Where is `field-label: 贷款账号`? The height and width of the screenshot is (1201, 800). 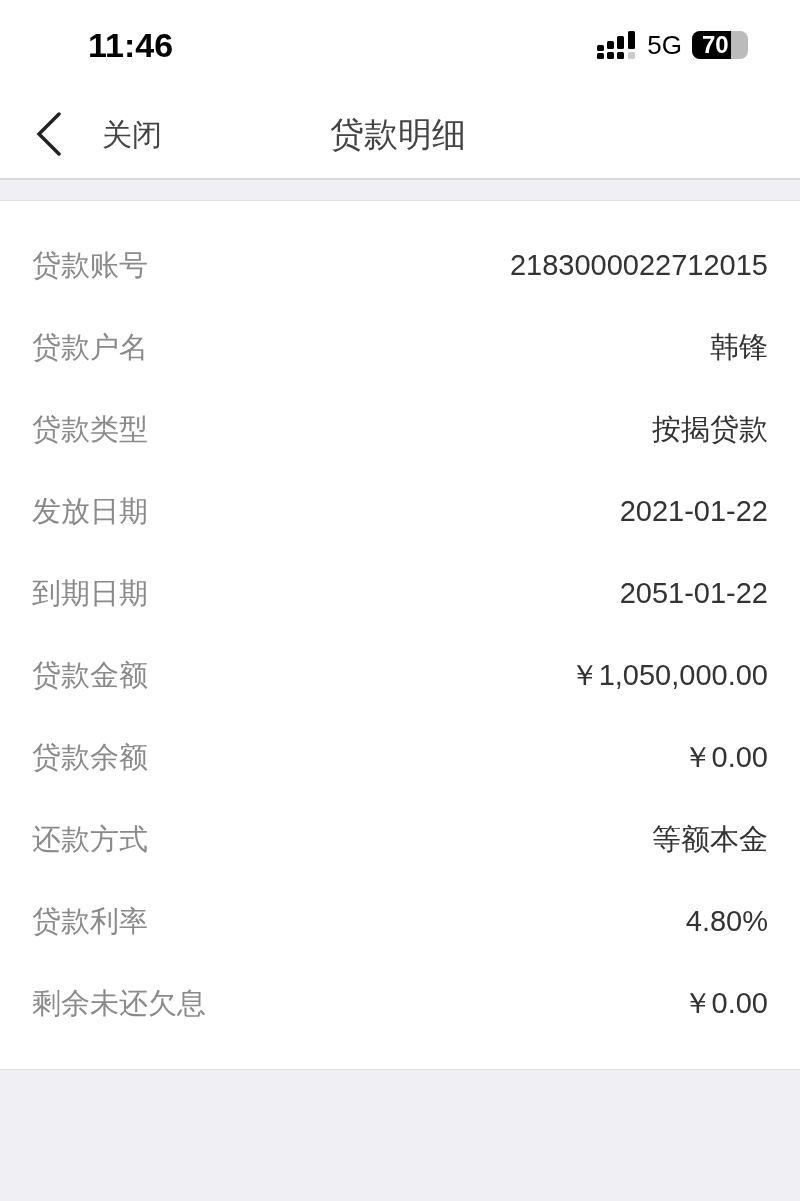 field-label: 贷款账号 is located at coordinates (90, 266).